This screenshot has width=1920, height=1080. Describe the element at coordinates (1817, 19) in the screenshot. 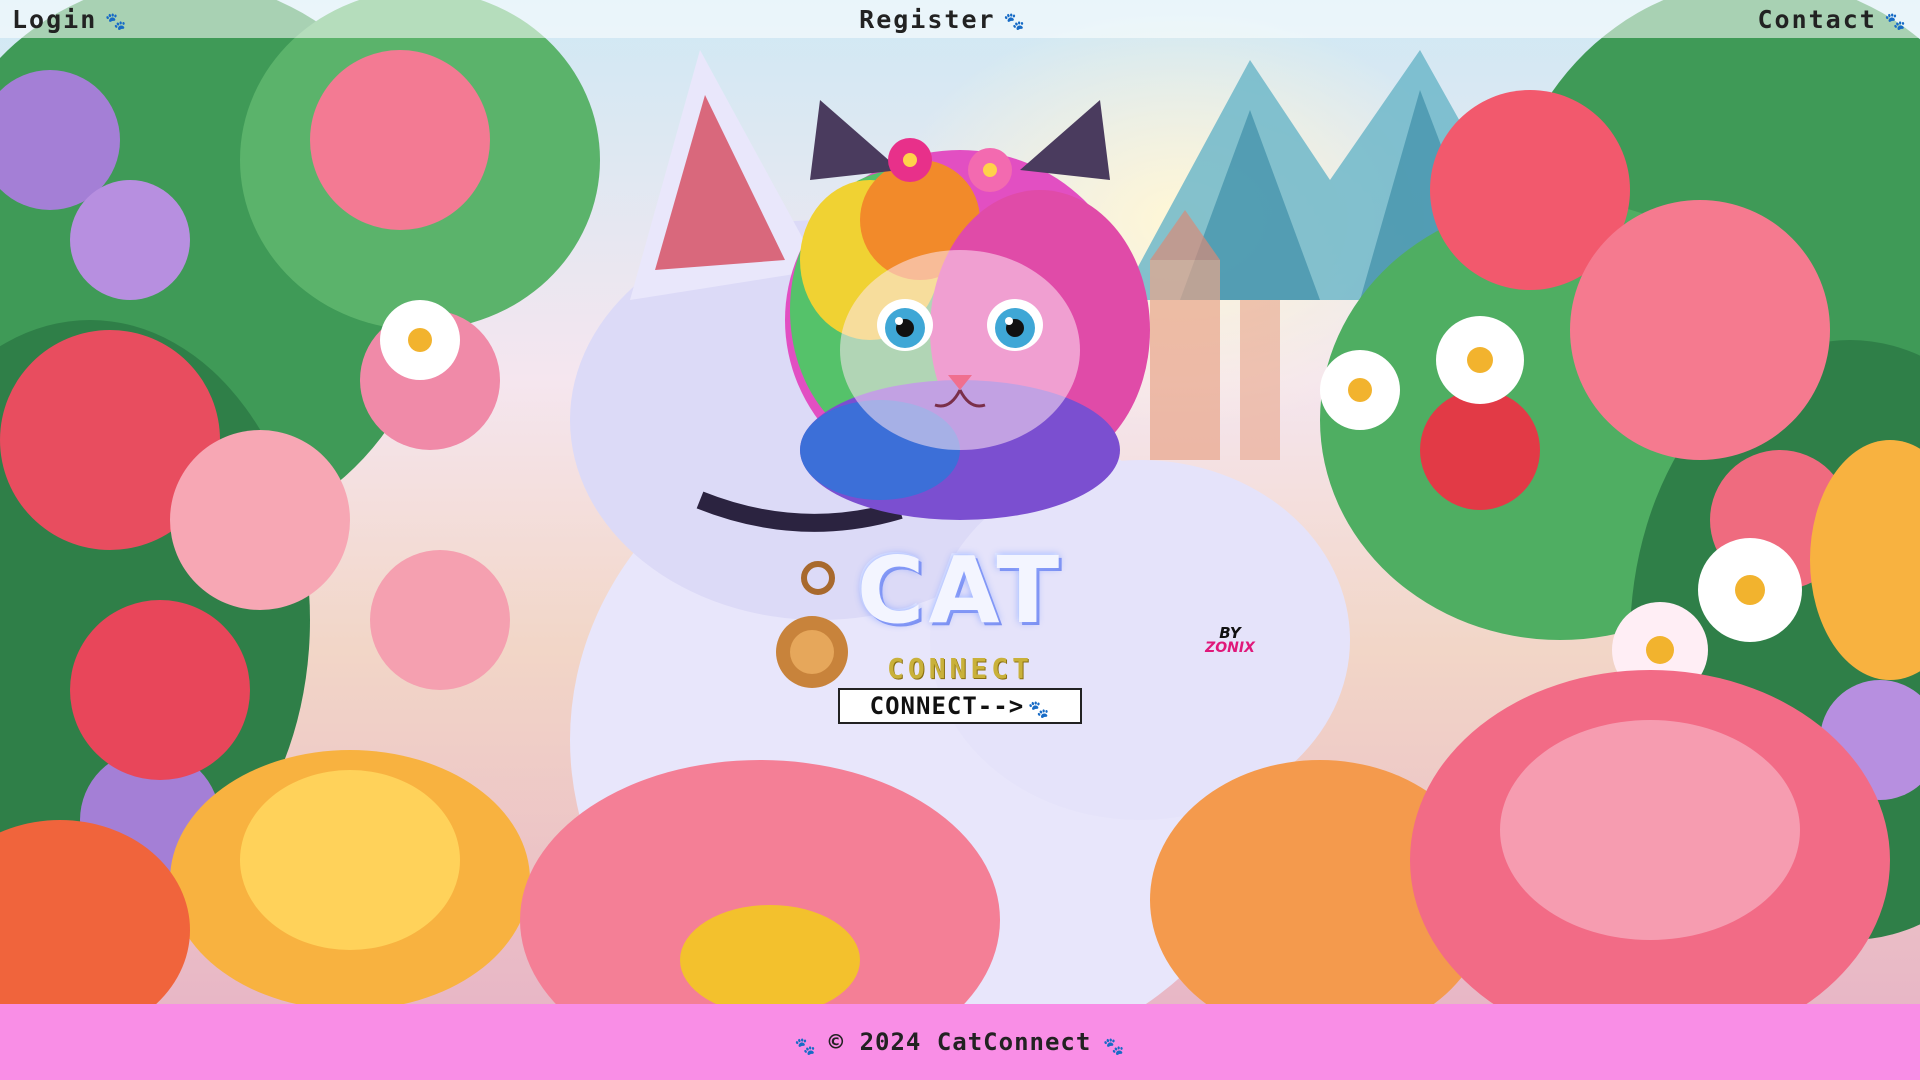

I see `nav-contact-label: Contact` at that location.